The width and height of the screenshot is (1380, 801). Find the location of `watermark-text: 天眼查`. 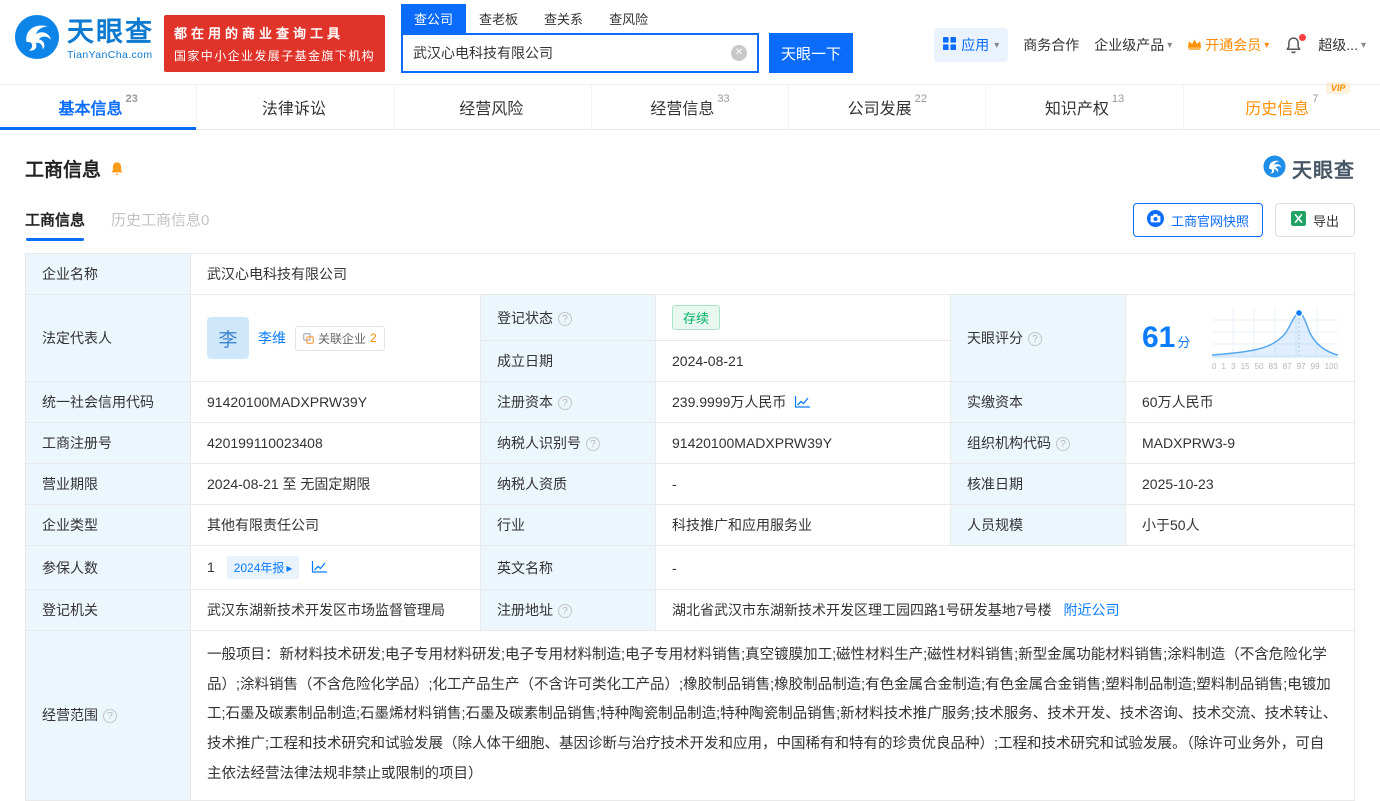

watermark-text: 天眼查 is located at coordinates (1323, 171).